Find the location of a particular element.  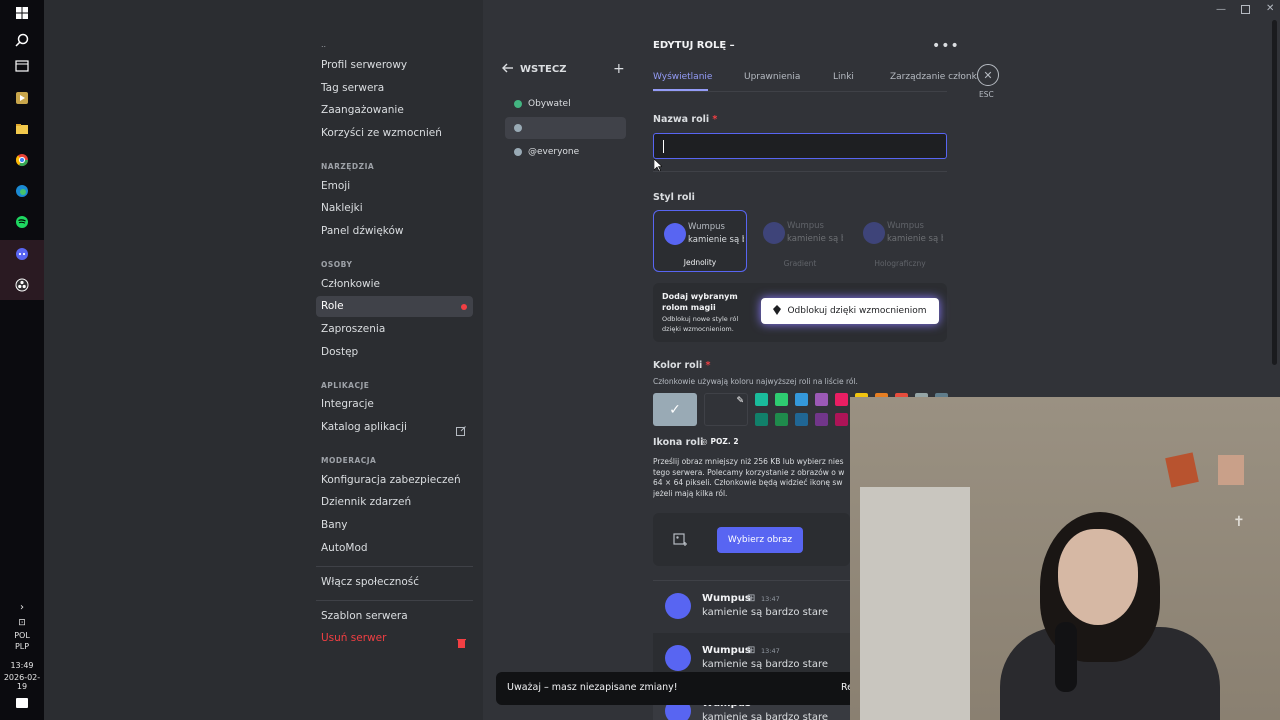

sidebar-item-dostep: Dostęp is located at coordinates (339, 352).